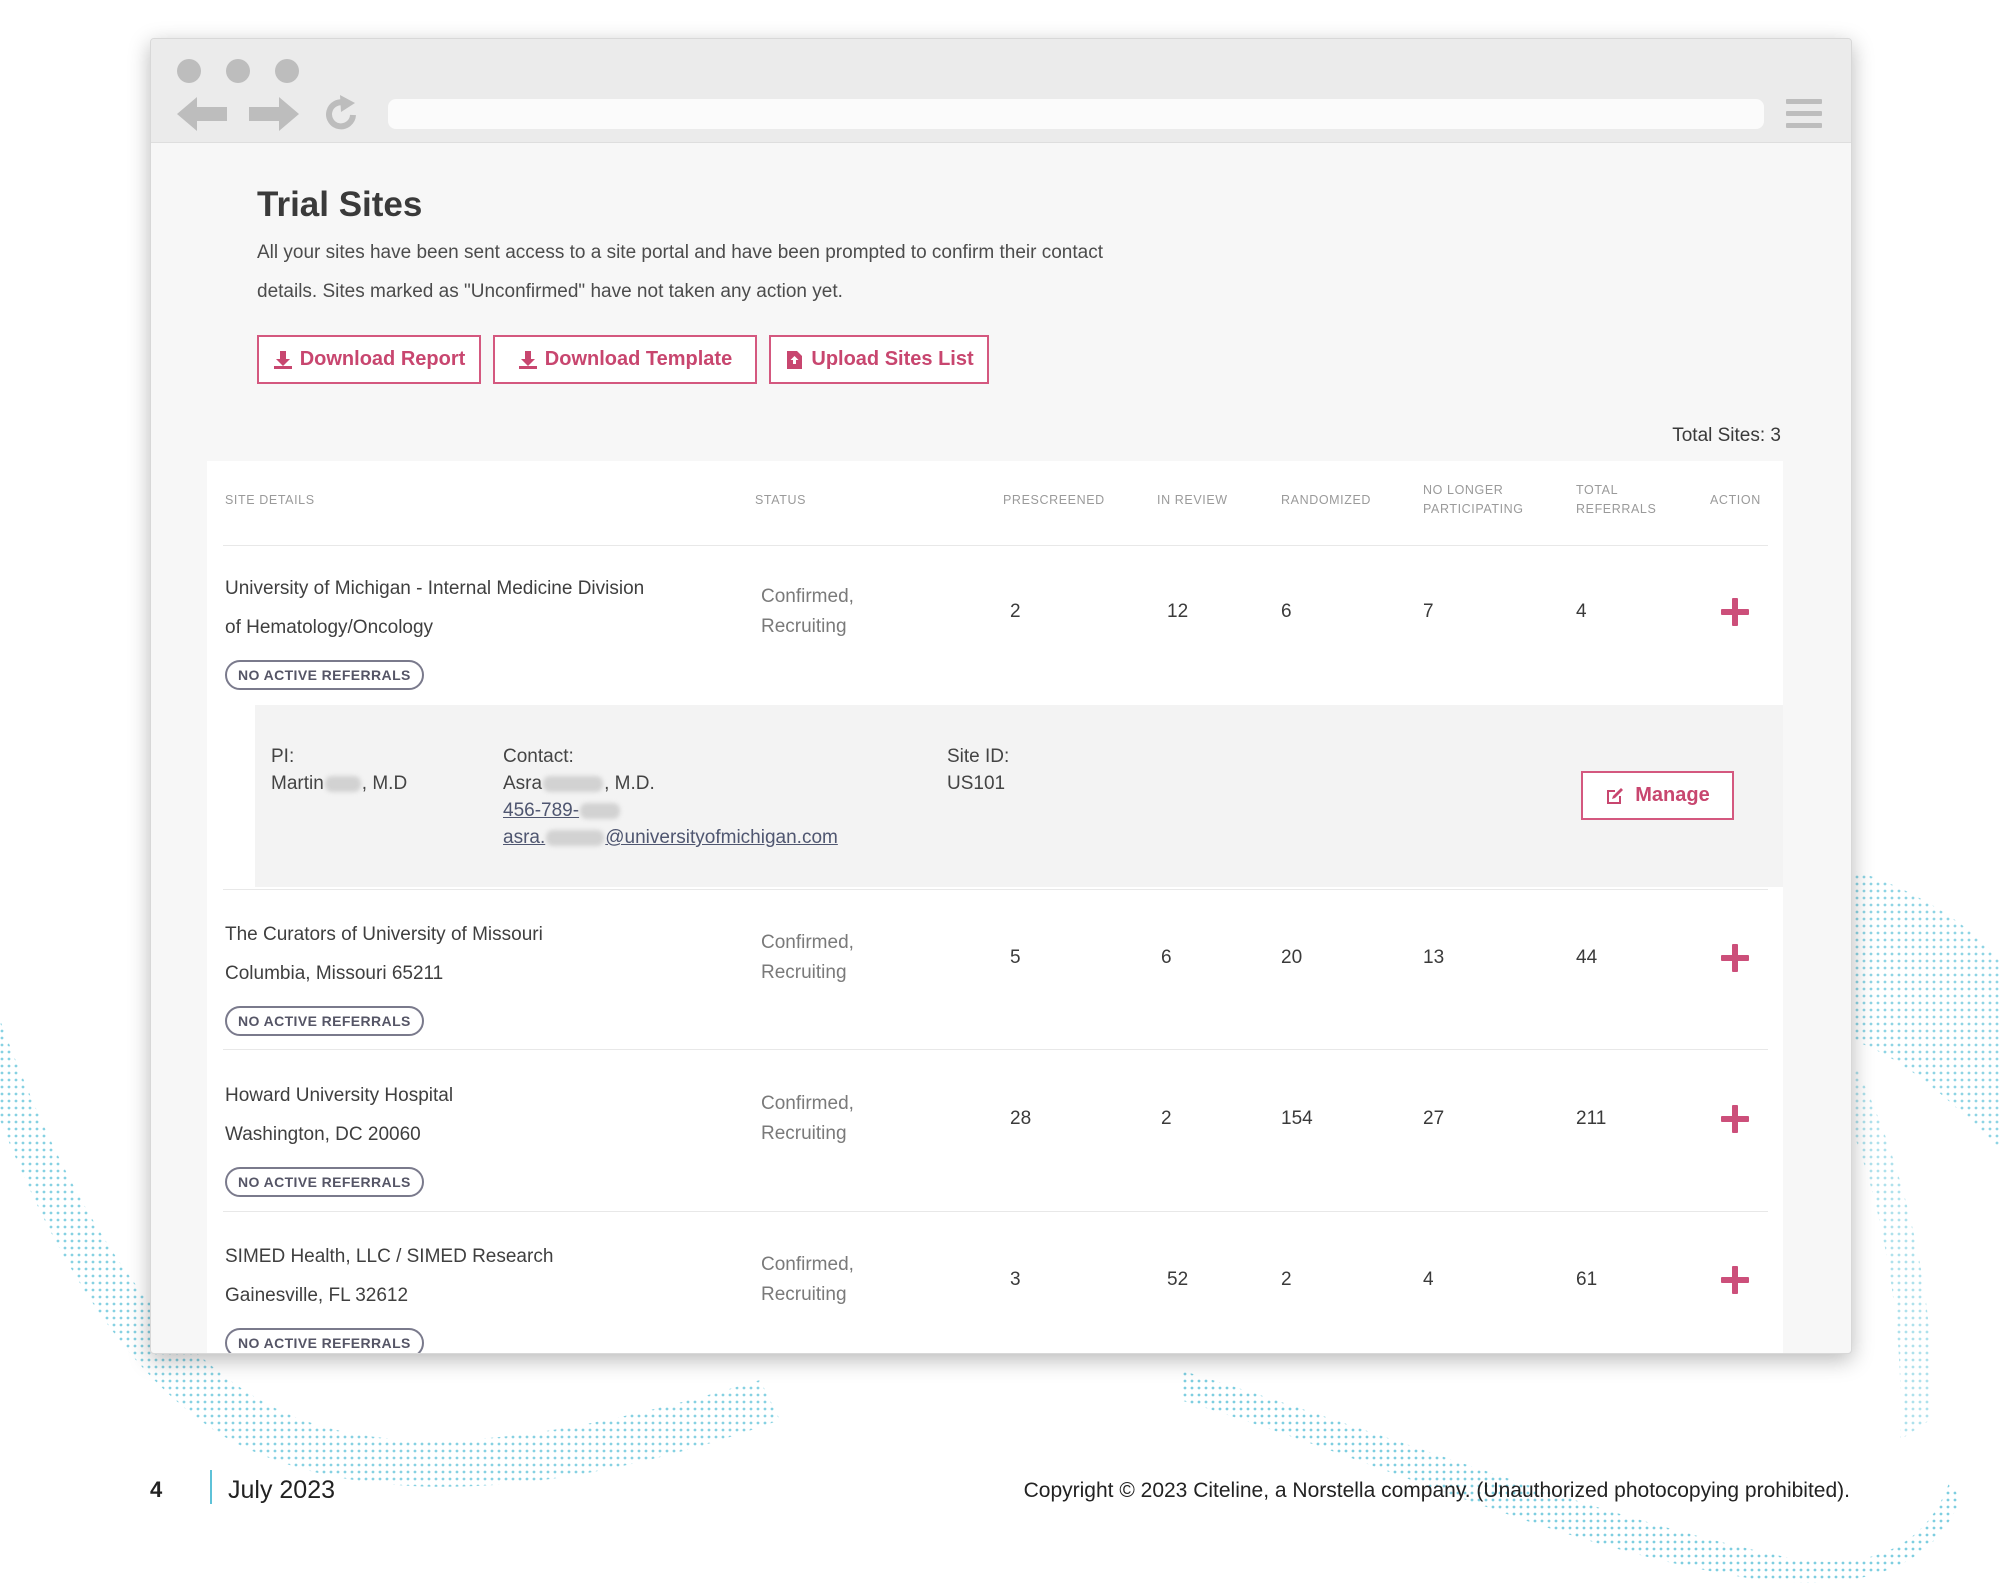 The image size is (2000, 1589). Describe the element at coordinates (1473, 500) in the screenshot. I see `header-no-longer-participating: NO LONGER PARTICIPATING` at that location.